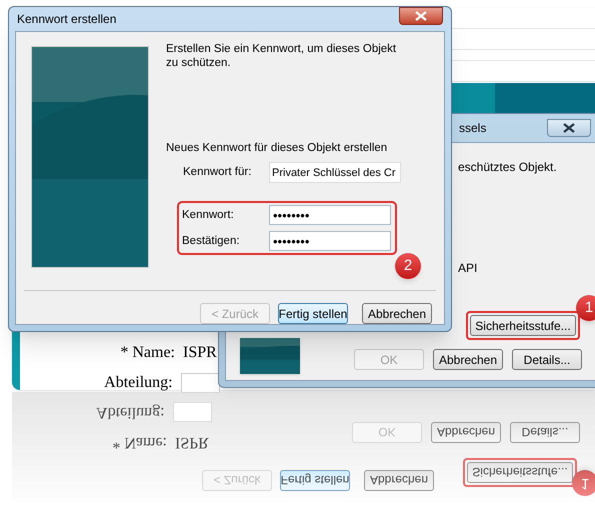 This screenshot has width=595, height=507. What do you see at coordinates (208, 215) in the screenshot?
I see `field-label: Kennwort:` at bounding box center [208, 215].